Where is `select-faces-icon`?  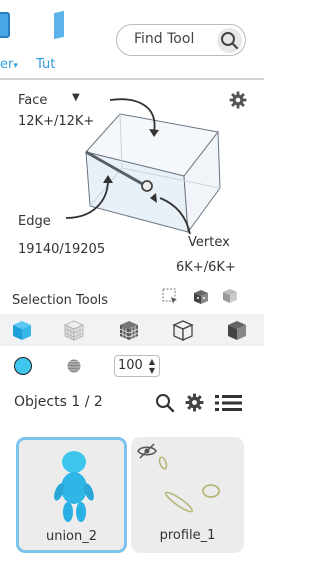 select-faces-icon is located at coordinates (201, 297).